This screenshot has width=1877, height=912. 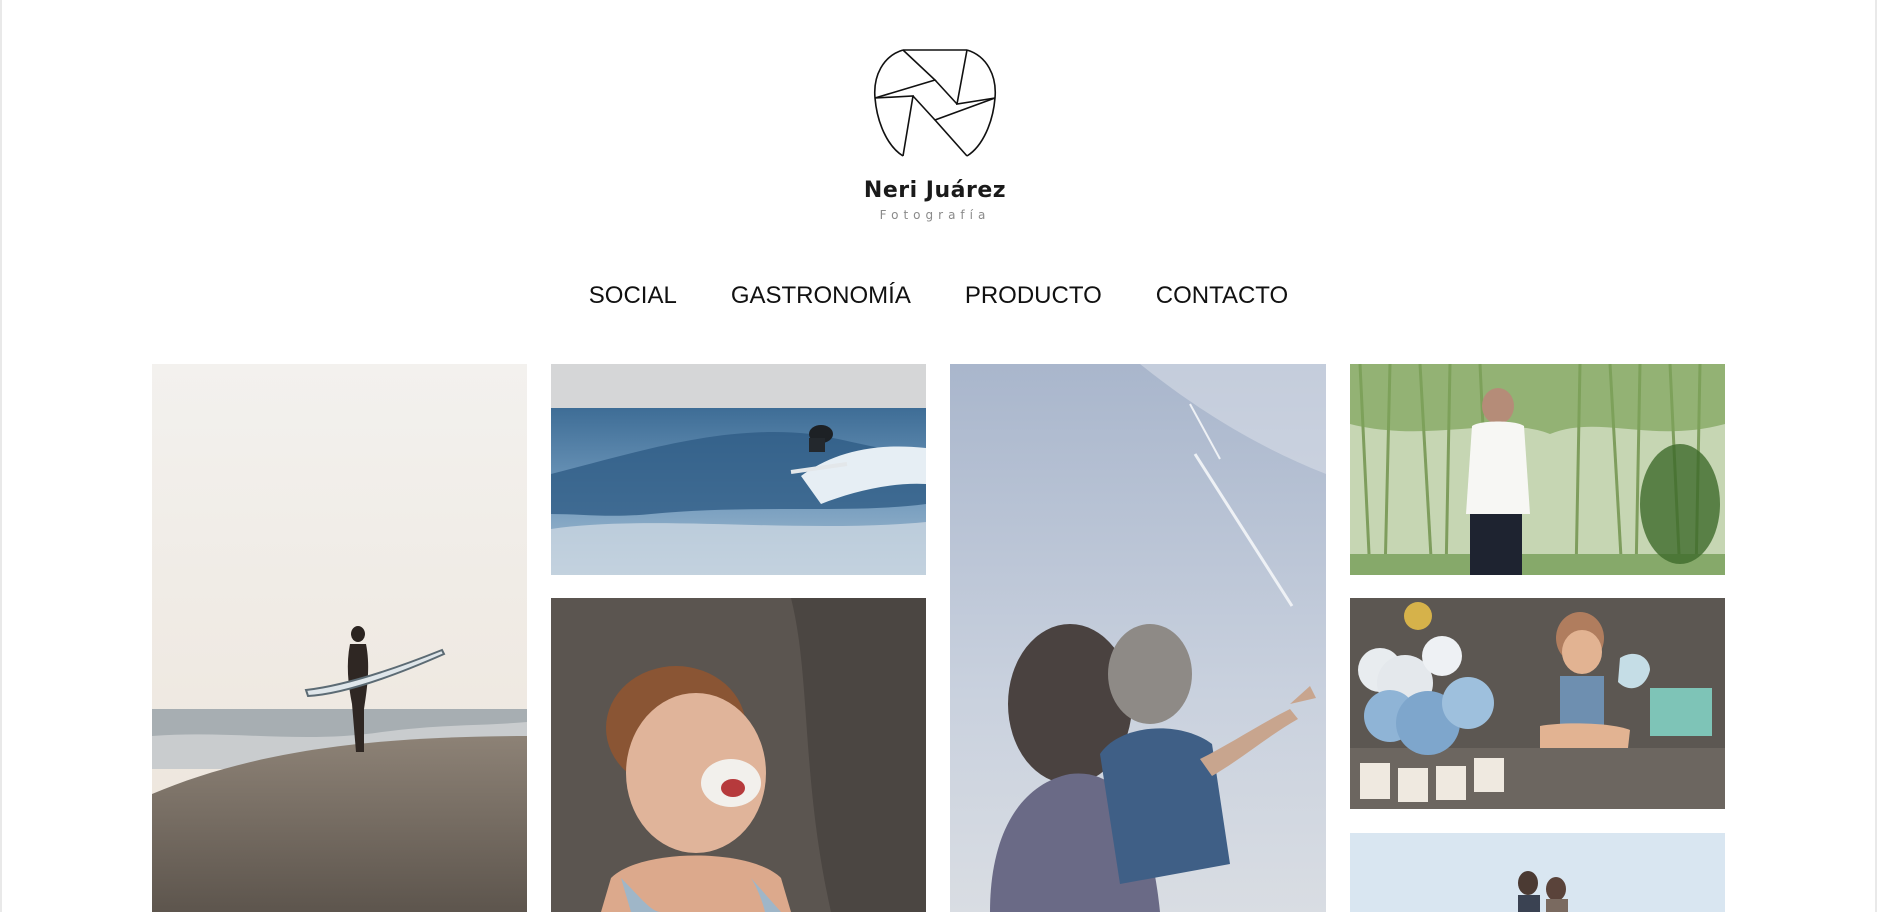 I want to click on photo-baby-balloons, so click(x=1537, y=703).